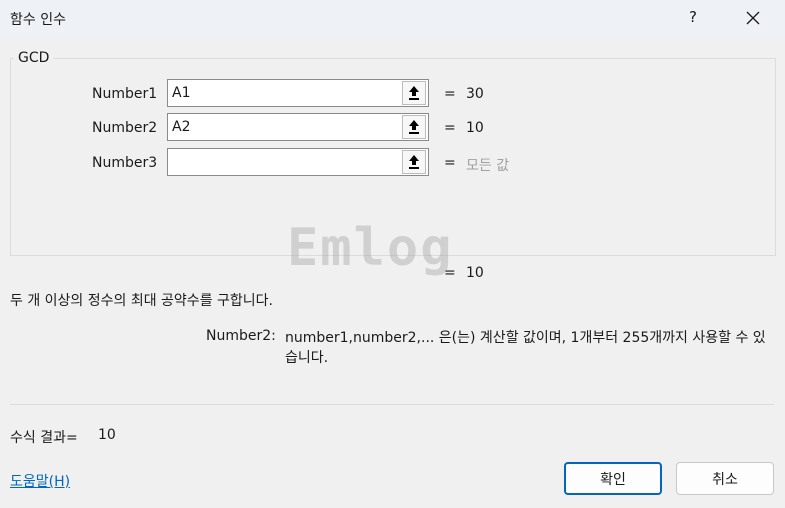  Describe the element at coordinates (284, 93) in the screenshot. I see `argument-input-number1` at that location.